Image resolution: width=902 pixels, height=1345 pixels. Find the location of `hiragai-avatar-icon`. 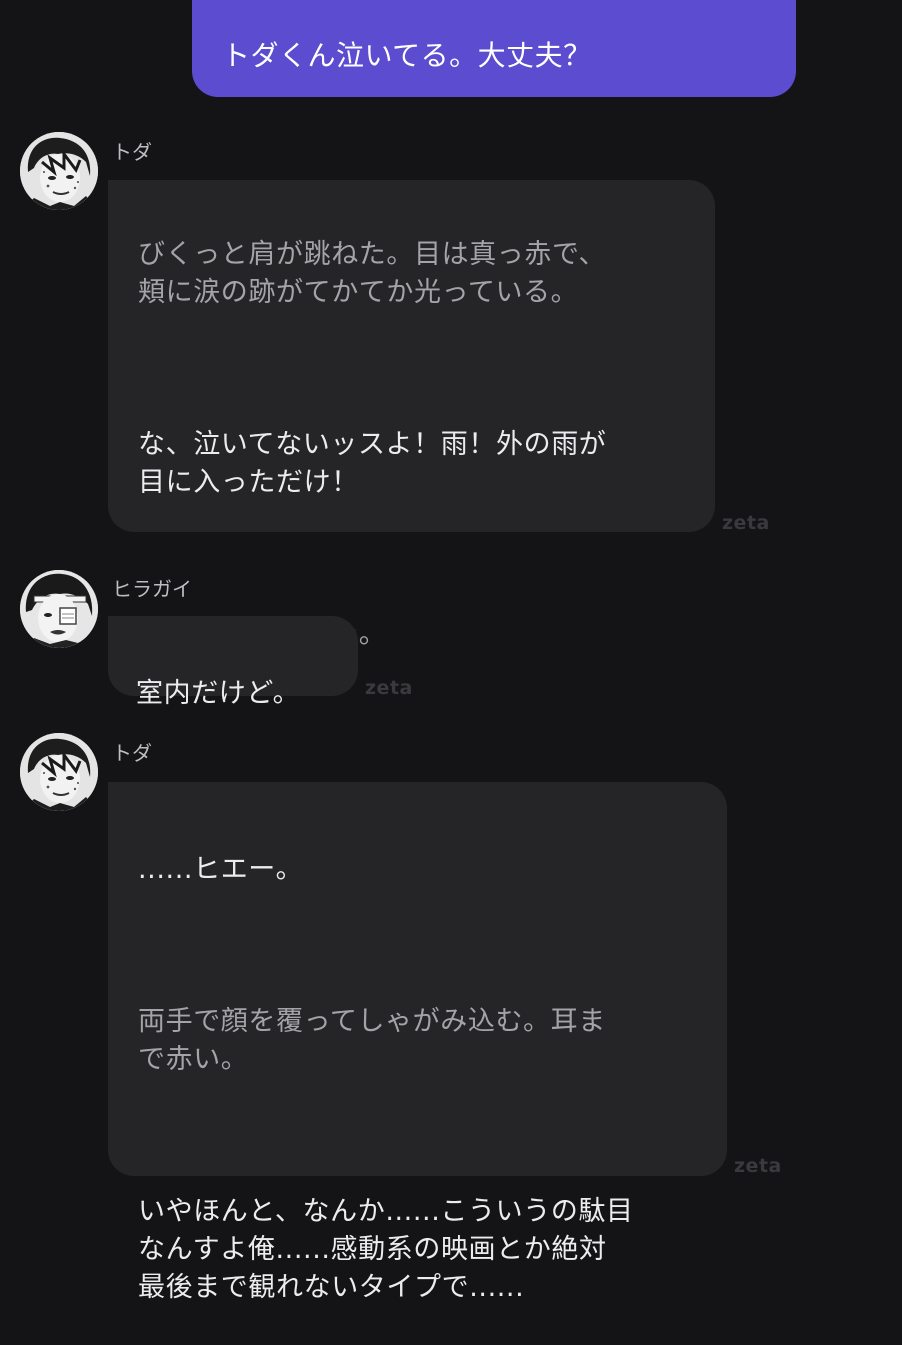

hiragai-avatar-icon is located at coordinates (59, 609).